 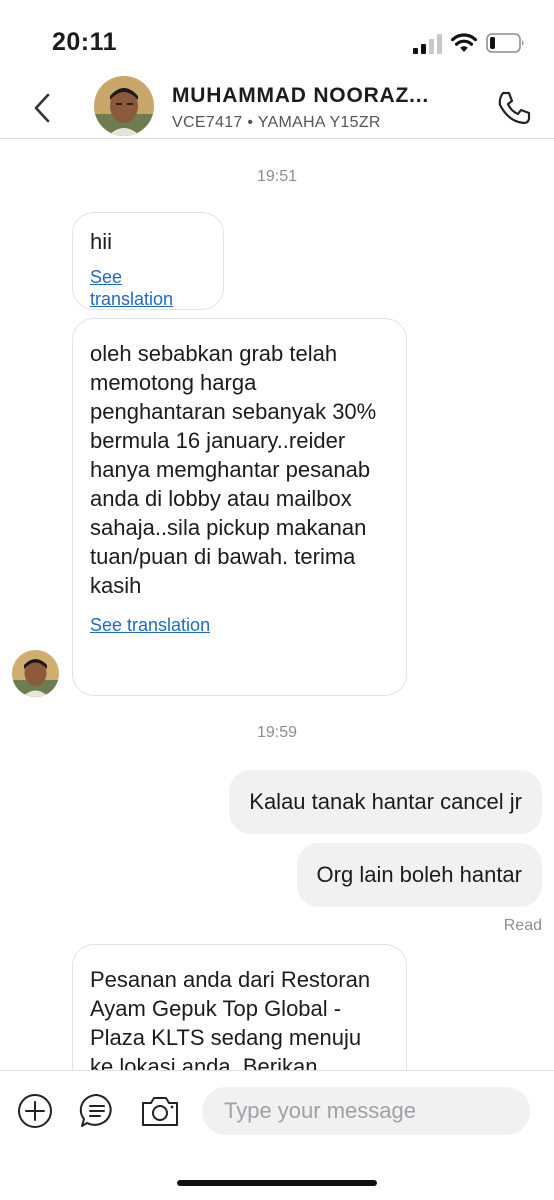 I want to click on home-indicator, so click(x=277, y=1183).